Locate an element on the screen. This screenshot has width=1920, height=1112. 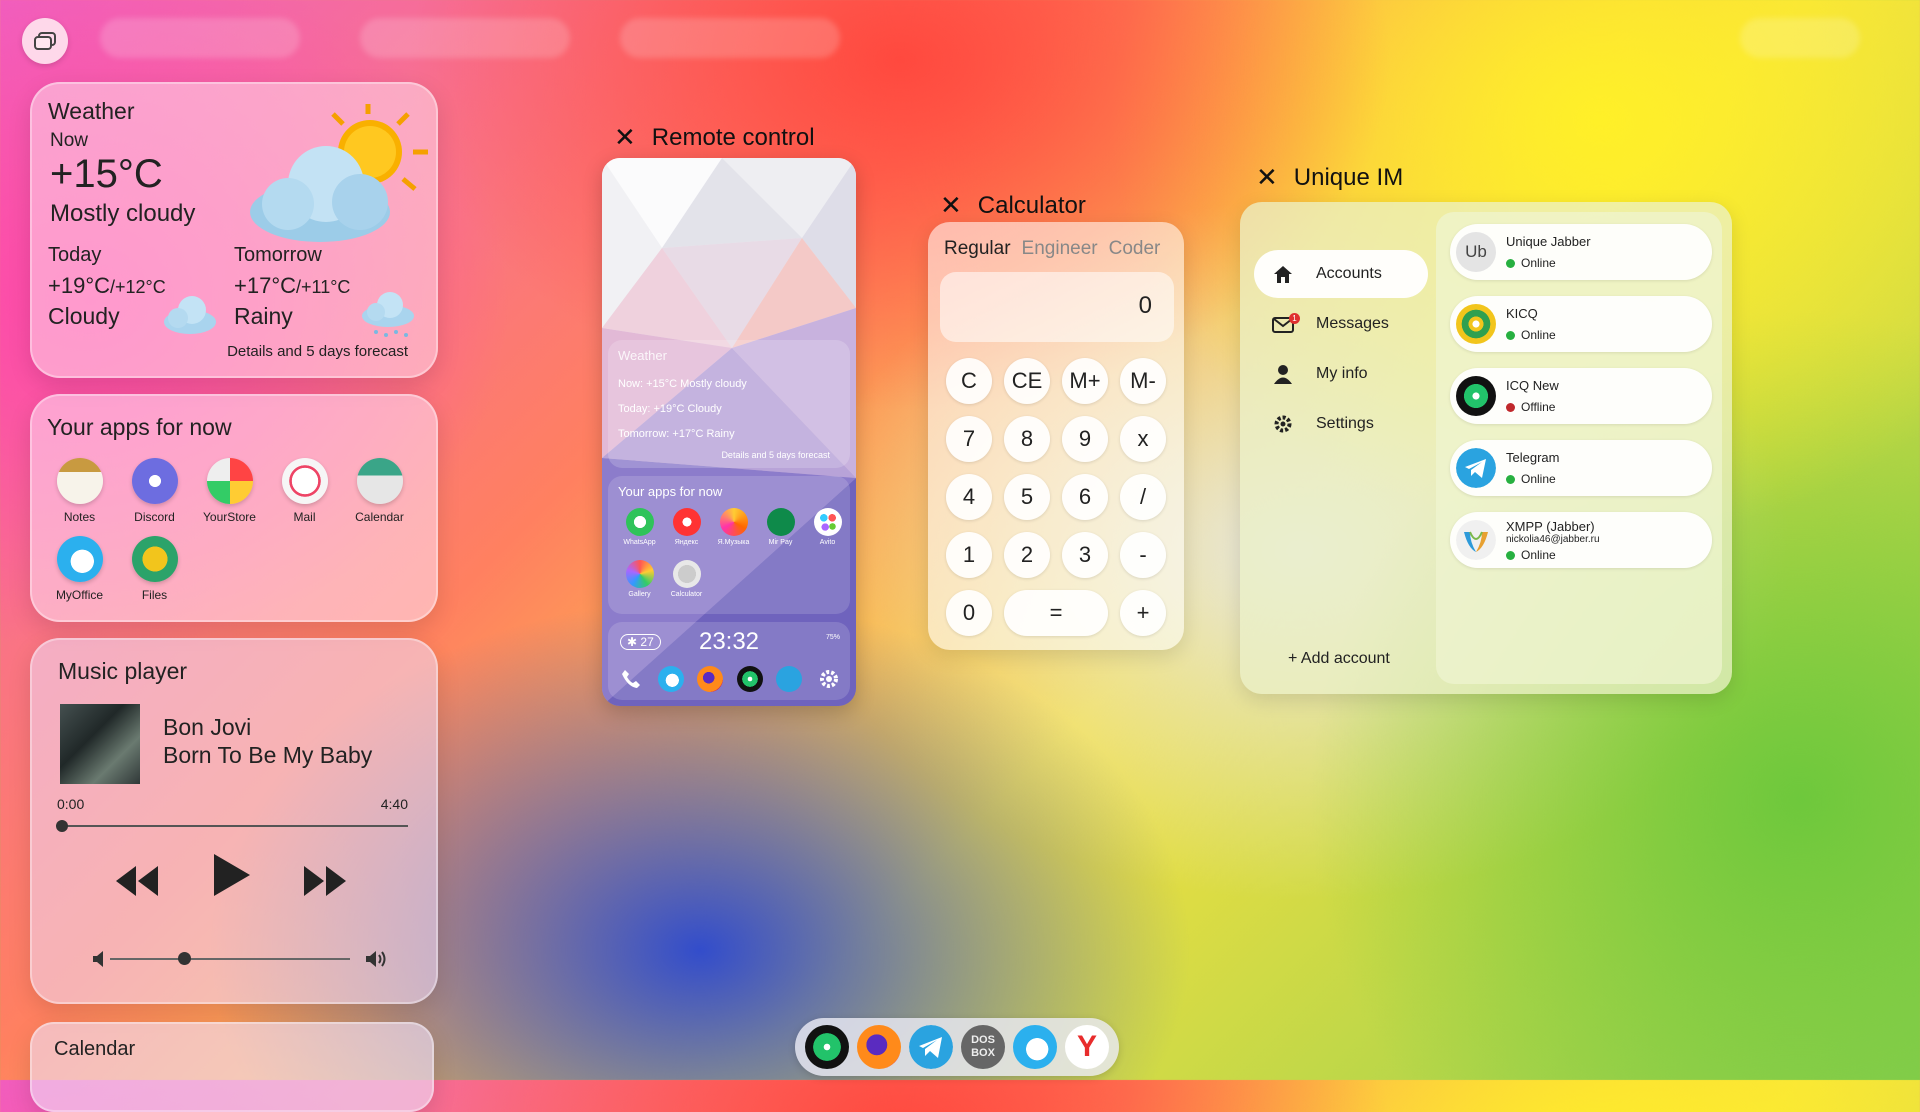
mirpay-icon is located at coordinates (780, 522).